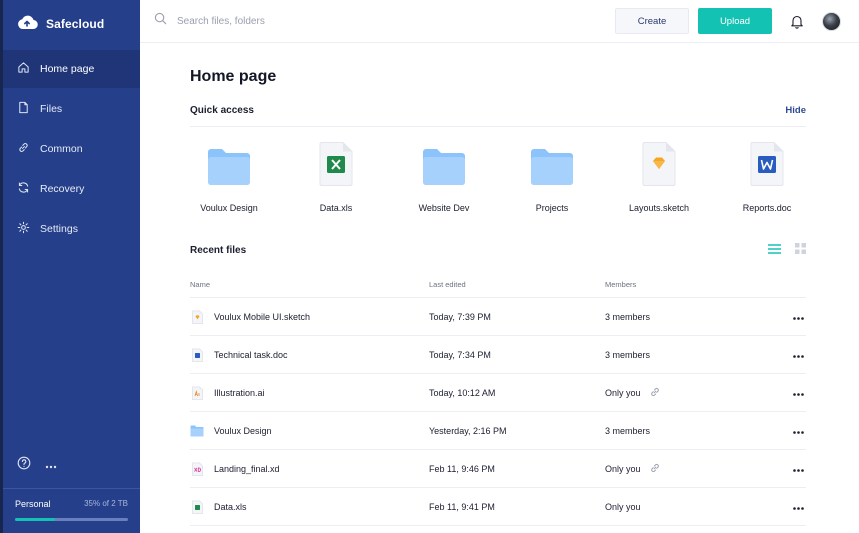 The image size is (859, 533). What do you see at coordinates (462, 468) in the screenshot?
I see `last-edited: Feb 11, 9:46 PM` at bounding box center [462, 468].